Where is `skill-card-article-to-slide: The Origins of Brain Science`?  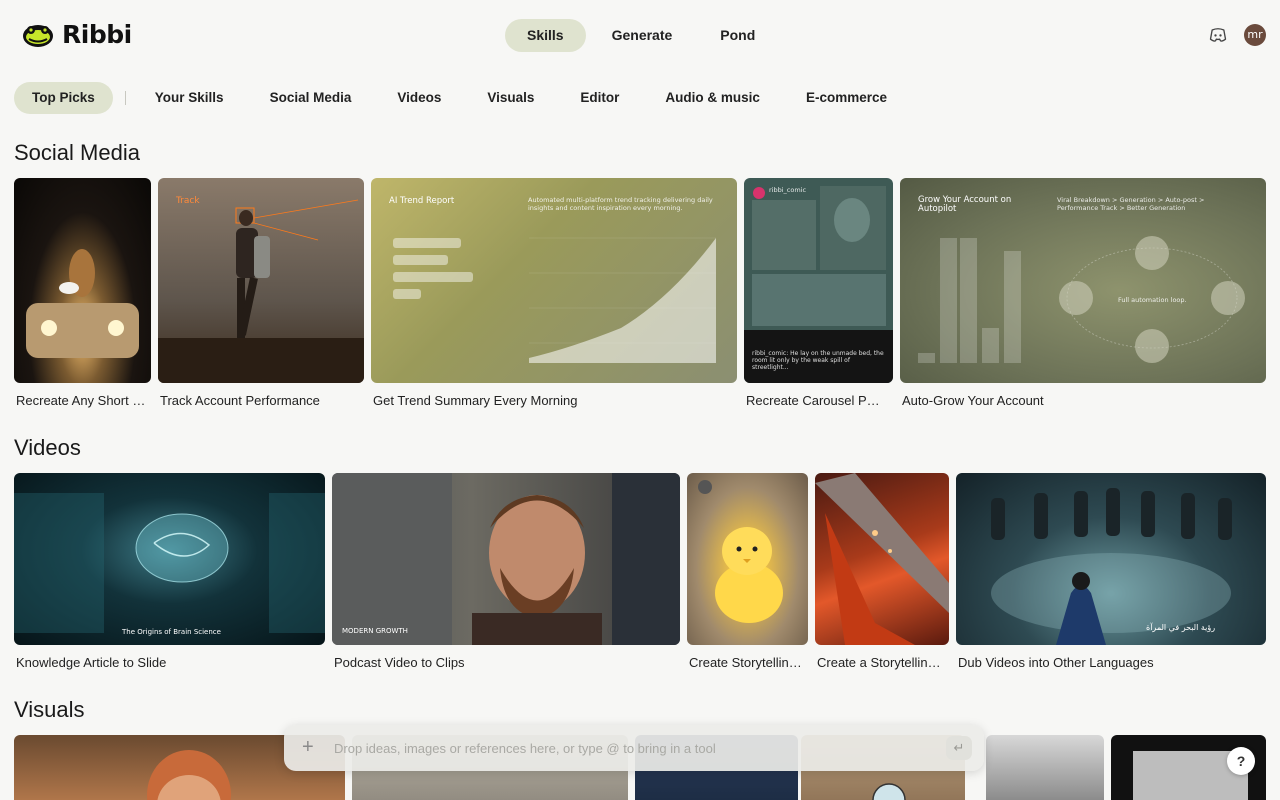
skill-card-article-to-slide: The Origins of Brain Science is located at coordinates (169, 559).